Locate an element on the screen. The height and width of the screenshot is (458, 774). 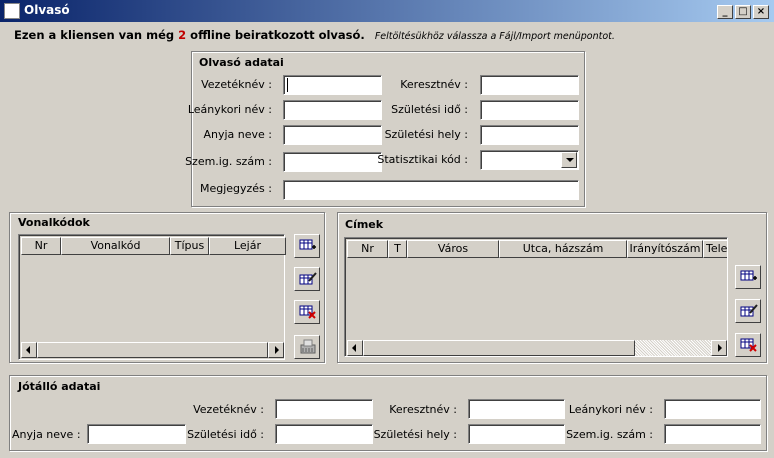
szemig-szam-label: Szem.ig. szám : is located at coordinates (228, 161).